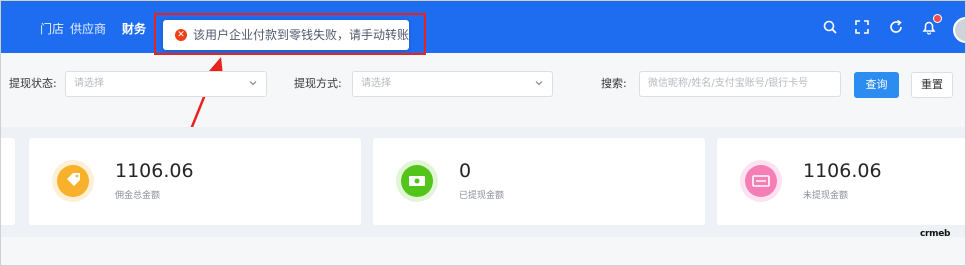 This screenshot has height=266, width=966. What do you see at coordinates (932, 85) in the screenshot?
I see `reset-button: 重置` at bounding box center [932, 85].